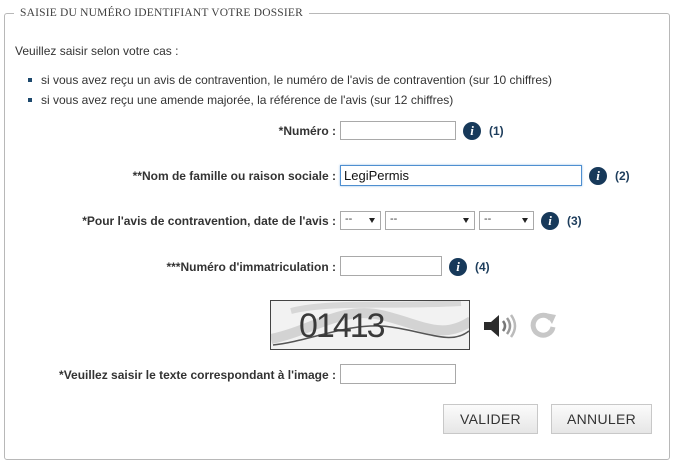 This screenshot has height=469, width=679. Describe the element at coordinates (391, 266) in the screenshot. I see `immat-input` at that location.